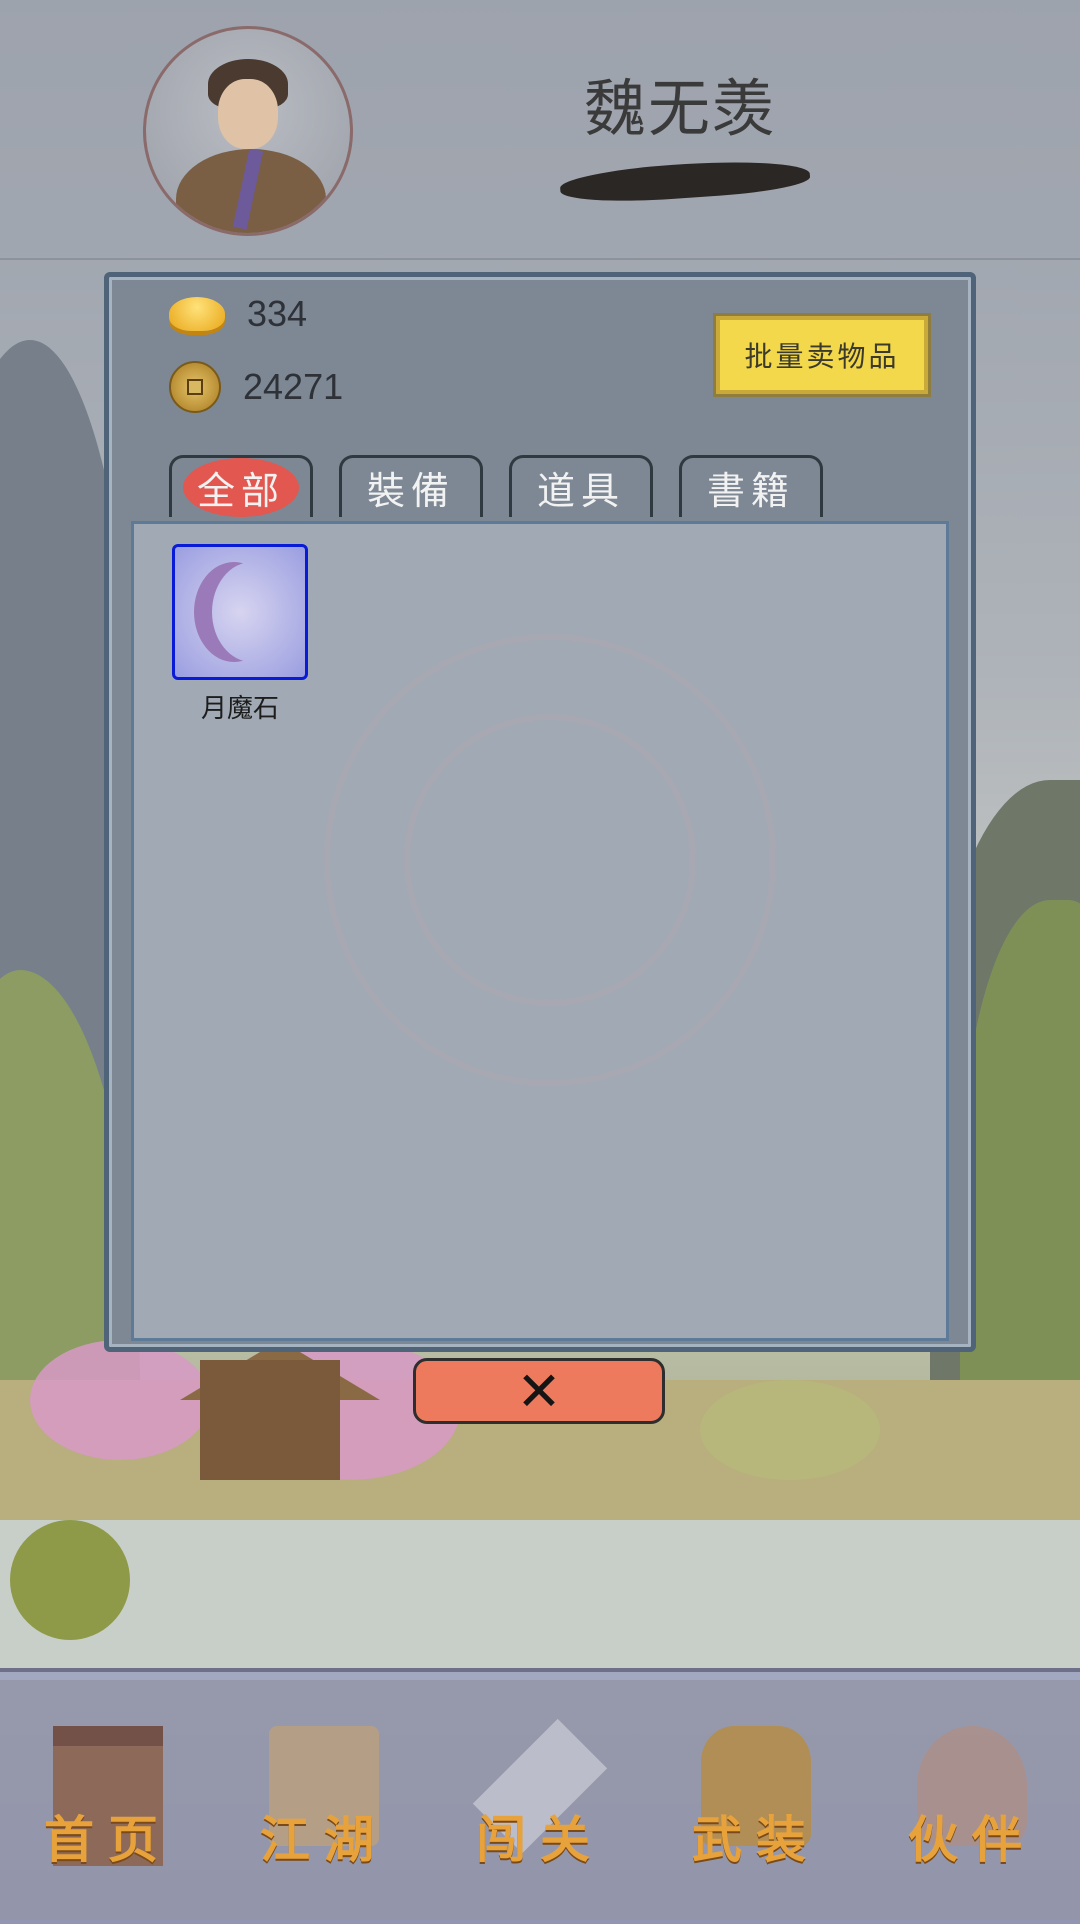  What do you see at coordinates (239, 709) in the screenshot?
I see `item-name: 月魔石` at bounding box center [239, 709].